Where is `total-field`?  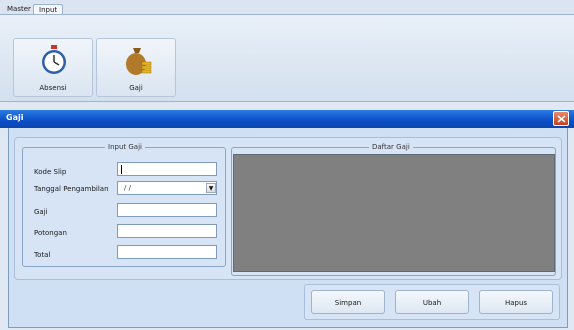
total-field is located at coordinates (167, 252).